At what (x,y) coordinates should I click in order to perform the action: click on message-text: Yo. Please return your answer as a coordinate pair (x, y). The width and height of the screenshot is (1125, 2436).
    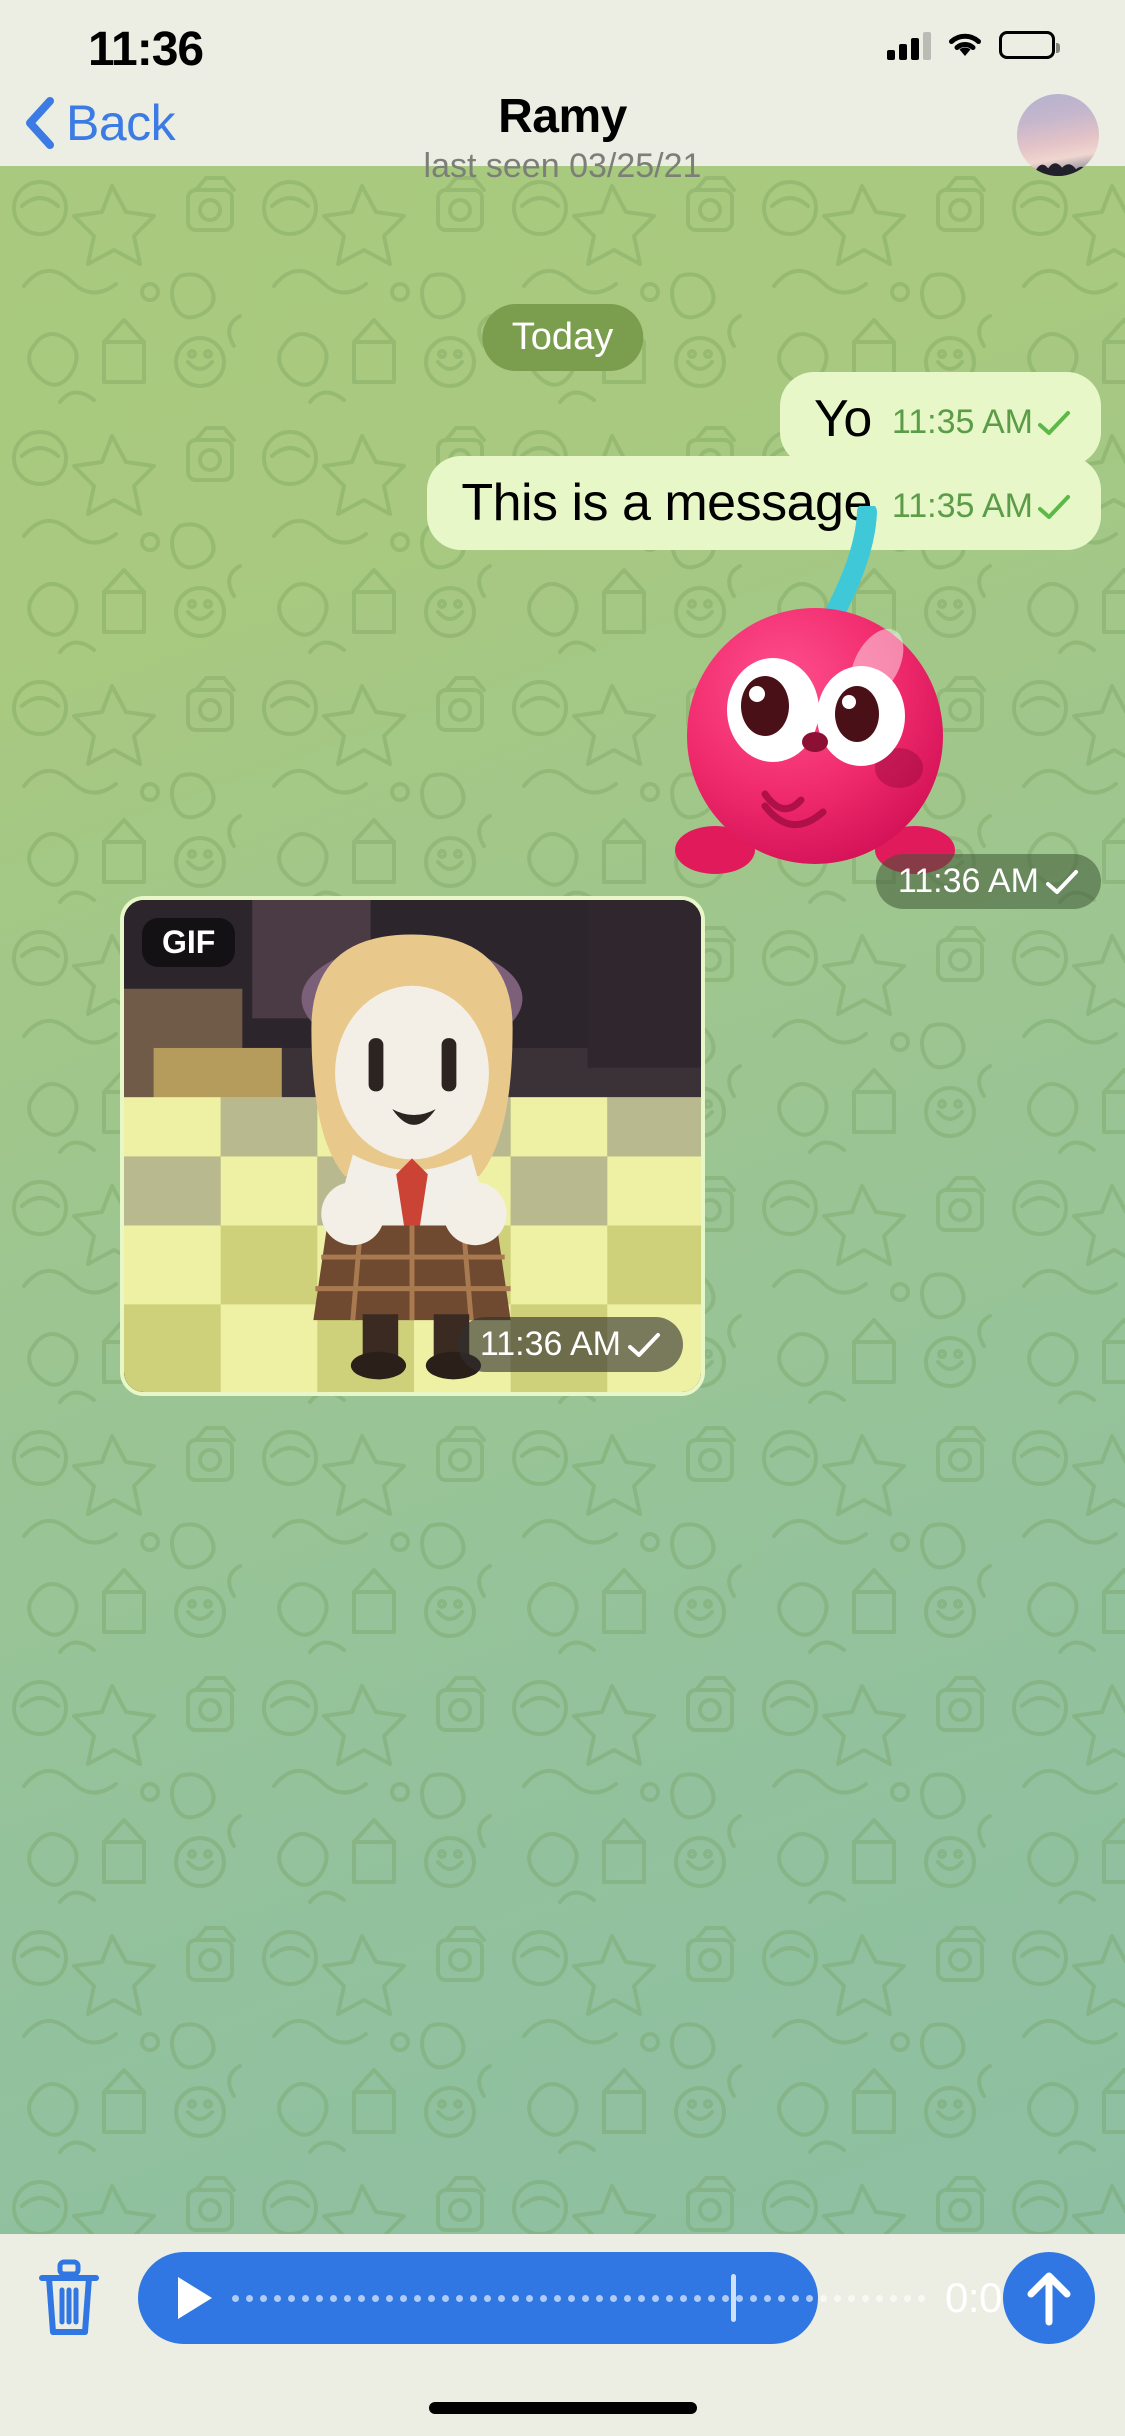
    Looking at the image, I should click on (843, 419).